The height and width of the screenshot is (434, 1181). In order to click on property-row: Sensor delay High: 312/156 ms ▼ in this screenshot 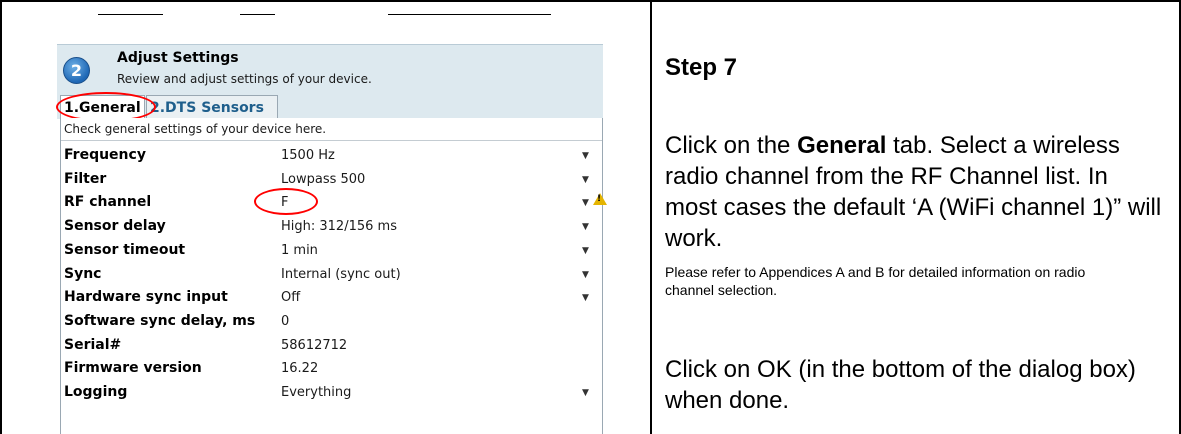, I will do `click(331, 226)`.